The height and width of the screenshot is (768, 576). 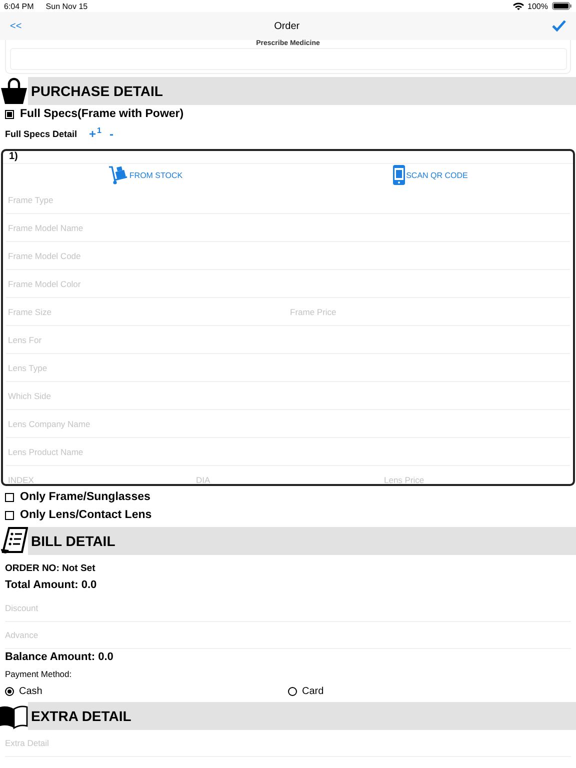 I want to click on text-field: Lens Company Name, so click(x=288, y=423).